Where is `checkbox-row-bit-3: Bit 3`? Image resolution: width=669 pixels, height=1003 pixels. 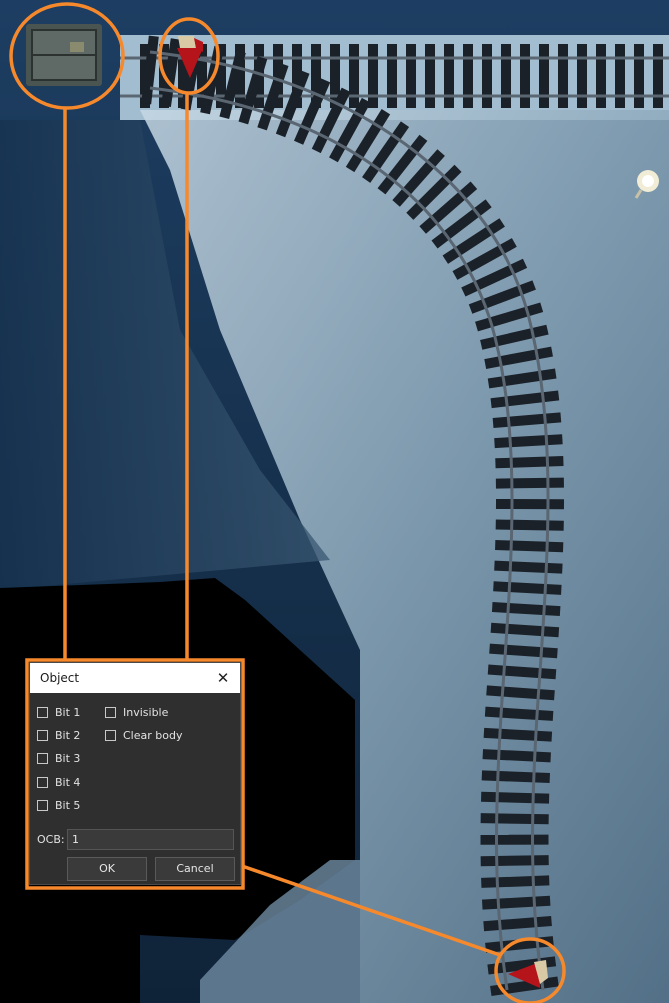
checkbox-row-bit-3: Bit 3 is located at coordinates (58, 758).